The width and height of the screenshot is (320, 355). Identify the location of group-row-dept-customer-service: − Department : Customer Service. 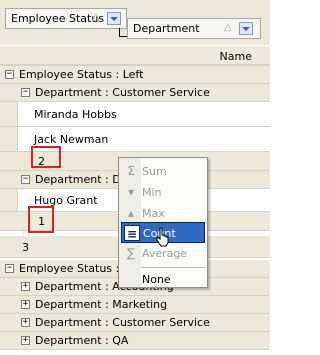
(135, 93).